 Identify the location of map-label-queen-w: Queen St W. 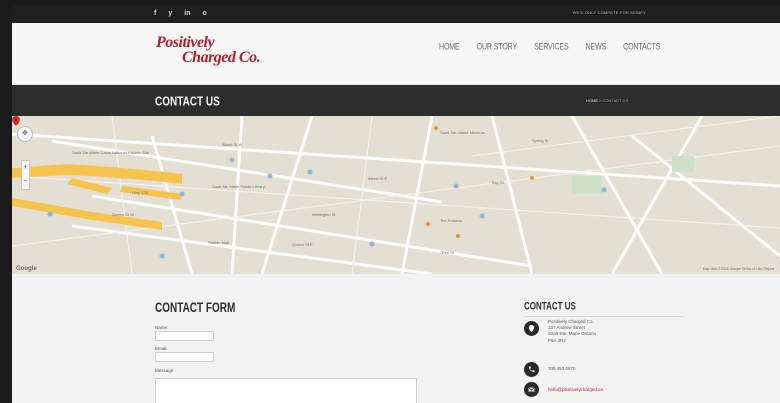
(123, 214).